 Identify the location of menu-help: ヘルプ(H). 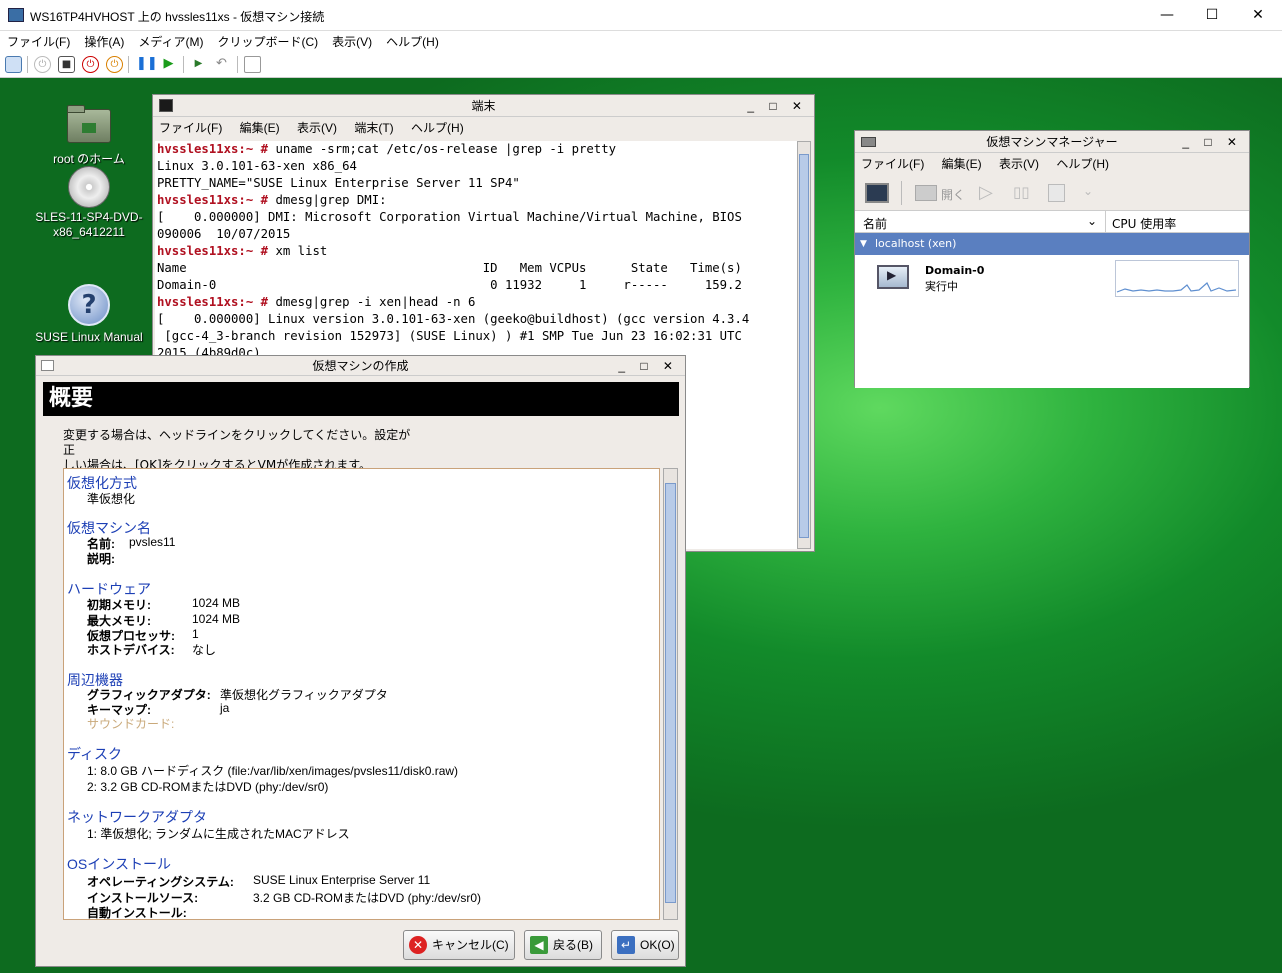
(412, 40).